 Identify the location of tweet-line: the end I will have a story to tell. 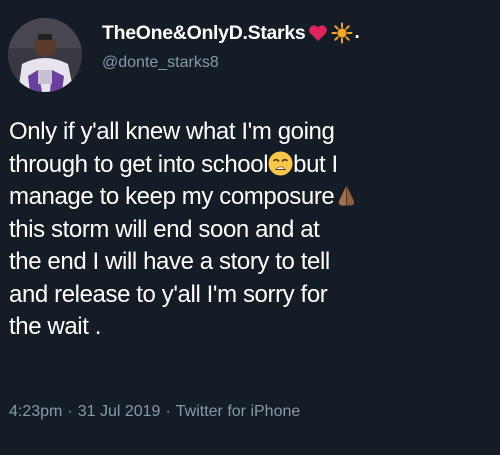
(169, 261).